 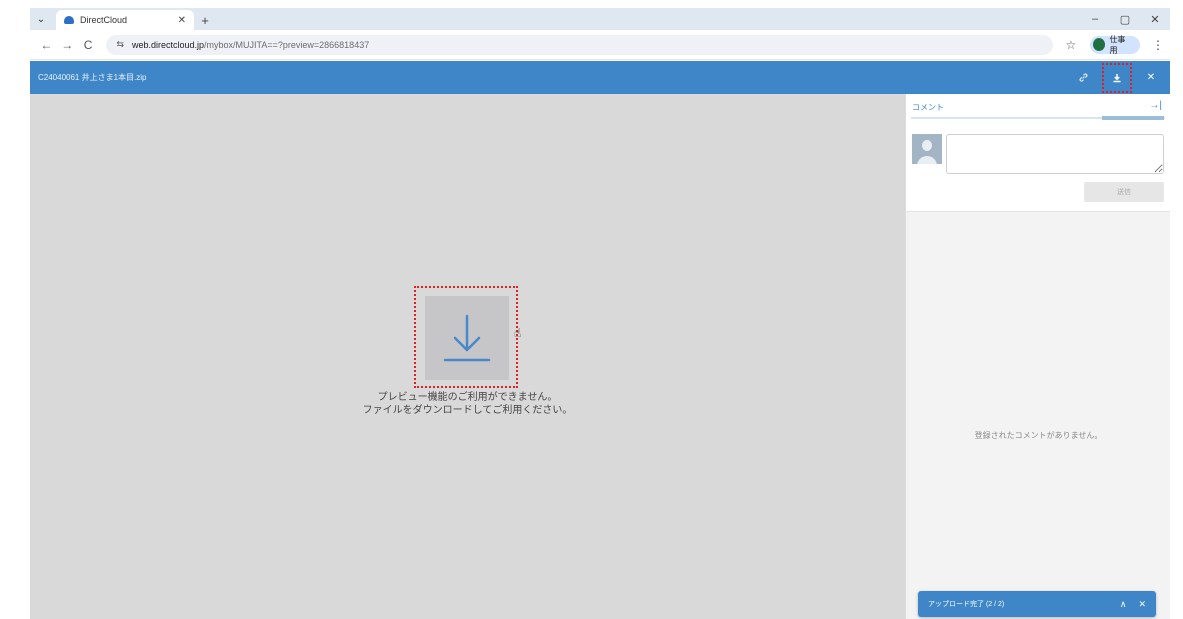 What do you see at coordinates (600, 77) in the screenshot?
I see `preview-header: C24040061 井上さま1本目.zip ✕` at bounding box center [600, 77].